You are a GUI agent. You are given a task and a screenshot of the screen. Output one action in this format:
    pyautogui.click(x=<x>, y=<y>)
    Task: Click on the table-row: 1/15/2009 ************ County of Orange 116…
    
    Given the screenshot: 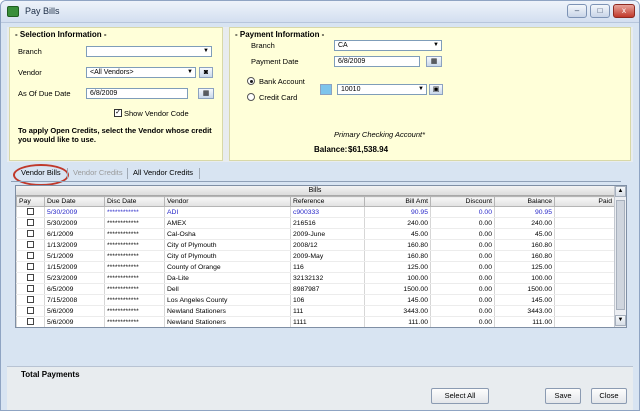 What is the action you would take?
    pyautogui.click(x=315, y=267)
    